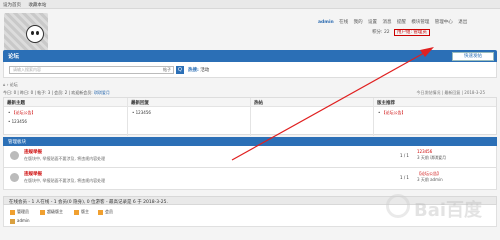 Image resolution: width=500 pixels, height=240 pixels. What do you see at coordinates (13, 56) in the screenshot?
I see `nav-title: 论坛` at bounding box center [13, 56].